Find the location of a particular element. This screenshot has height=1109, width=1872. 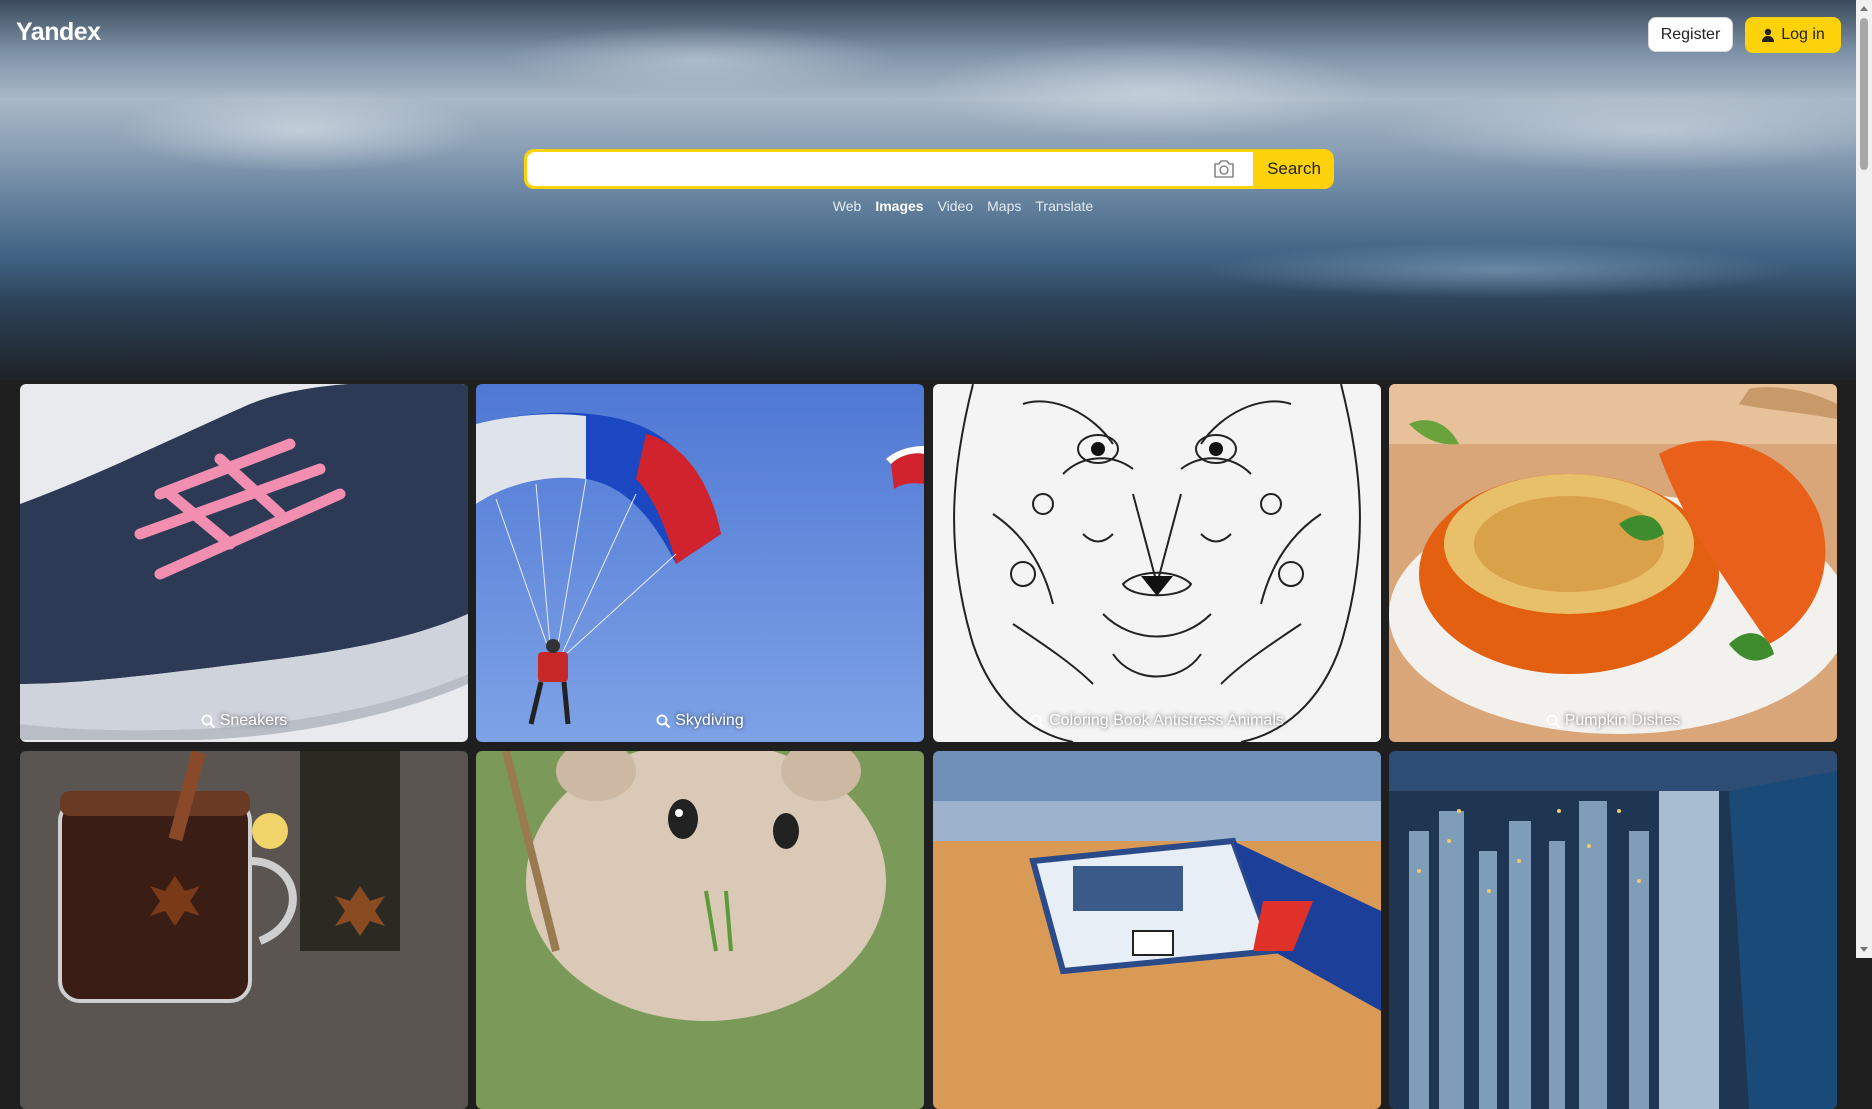

yandex-logo: Yandex is located at coordinates (58, 32).